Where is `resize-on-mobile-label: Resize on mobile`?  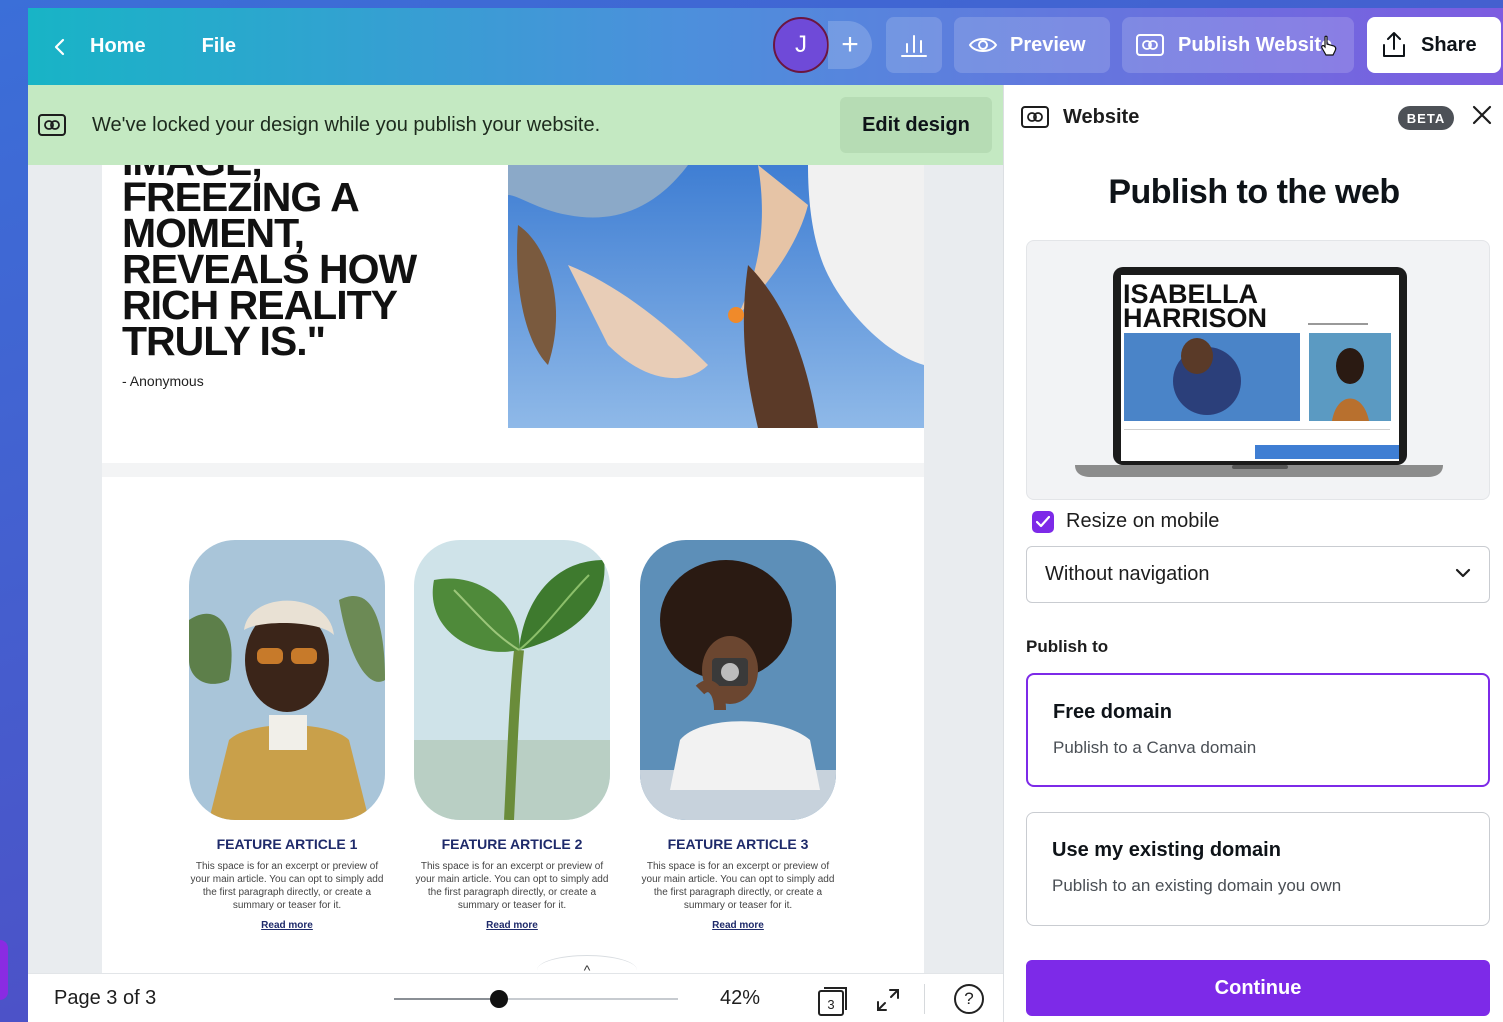 resize-on-mobile-label: Resize on mobile is located at coordinates (1143, 521).